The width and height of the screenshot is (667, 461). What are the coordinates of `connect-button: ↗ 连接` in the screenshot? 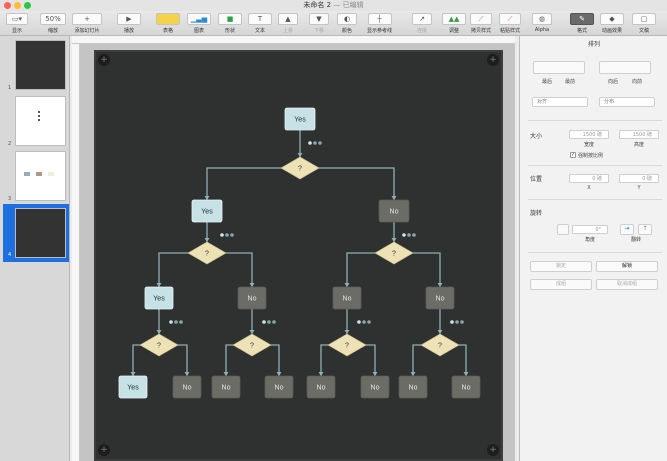 It's located at (422, 23).